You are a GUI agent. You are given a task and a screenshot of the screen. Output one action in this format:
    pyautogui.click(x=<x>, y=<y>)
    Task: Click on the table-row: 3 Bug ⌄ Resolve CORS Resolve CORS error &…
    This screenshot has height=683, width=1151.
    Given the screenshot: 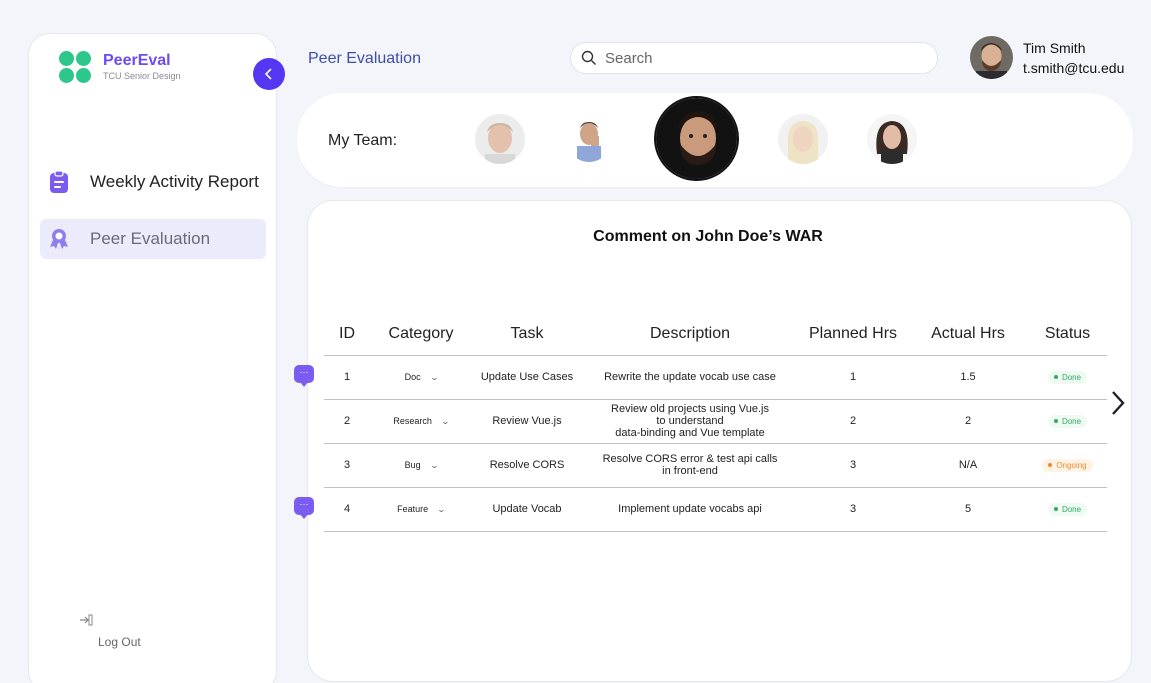 What is the action you would take?
    pyautogui.click(x=715, y=465)
    